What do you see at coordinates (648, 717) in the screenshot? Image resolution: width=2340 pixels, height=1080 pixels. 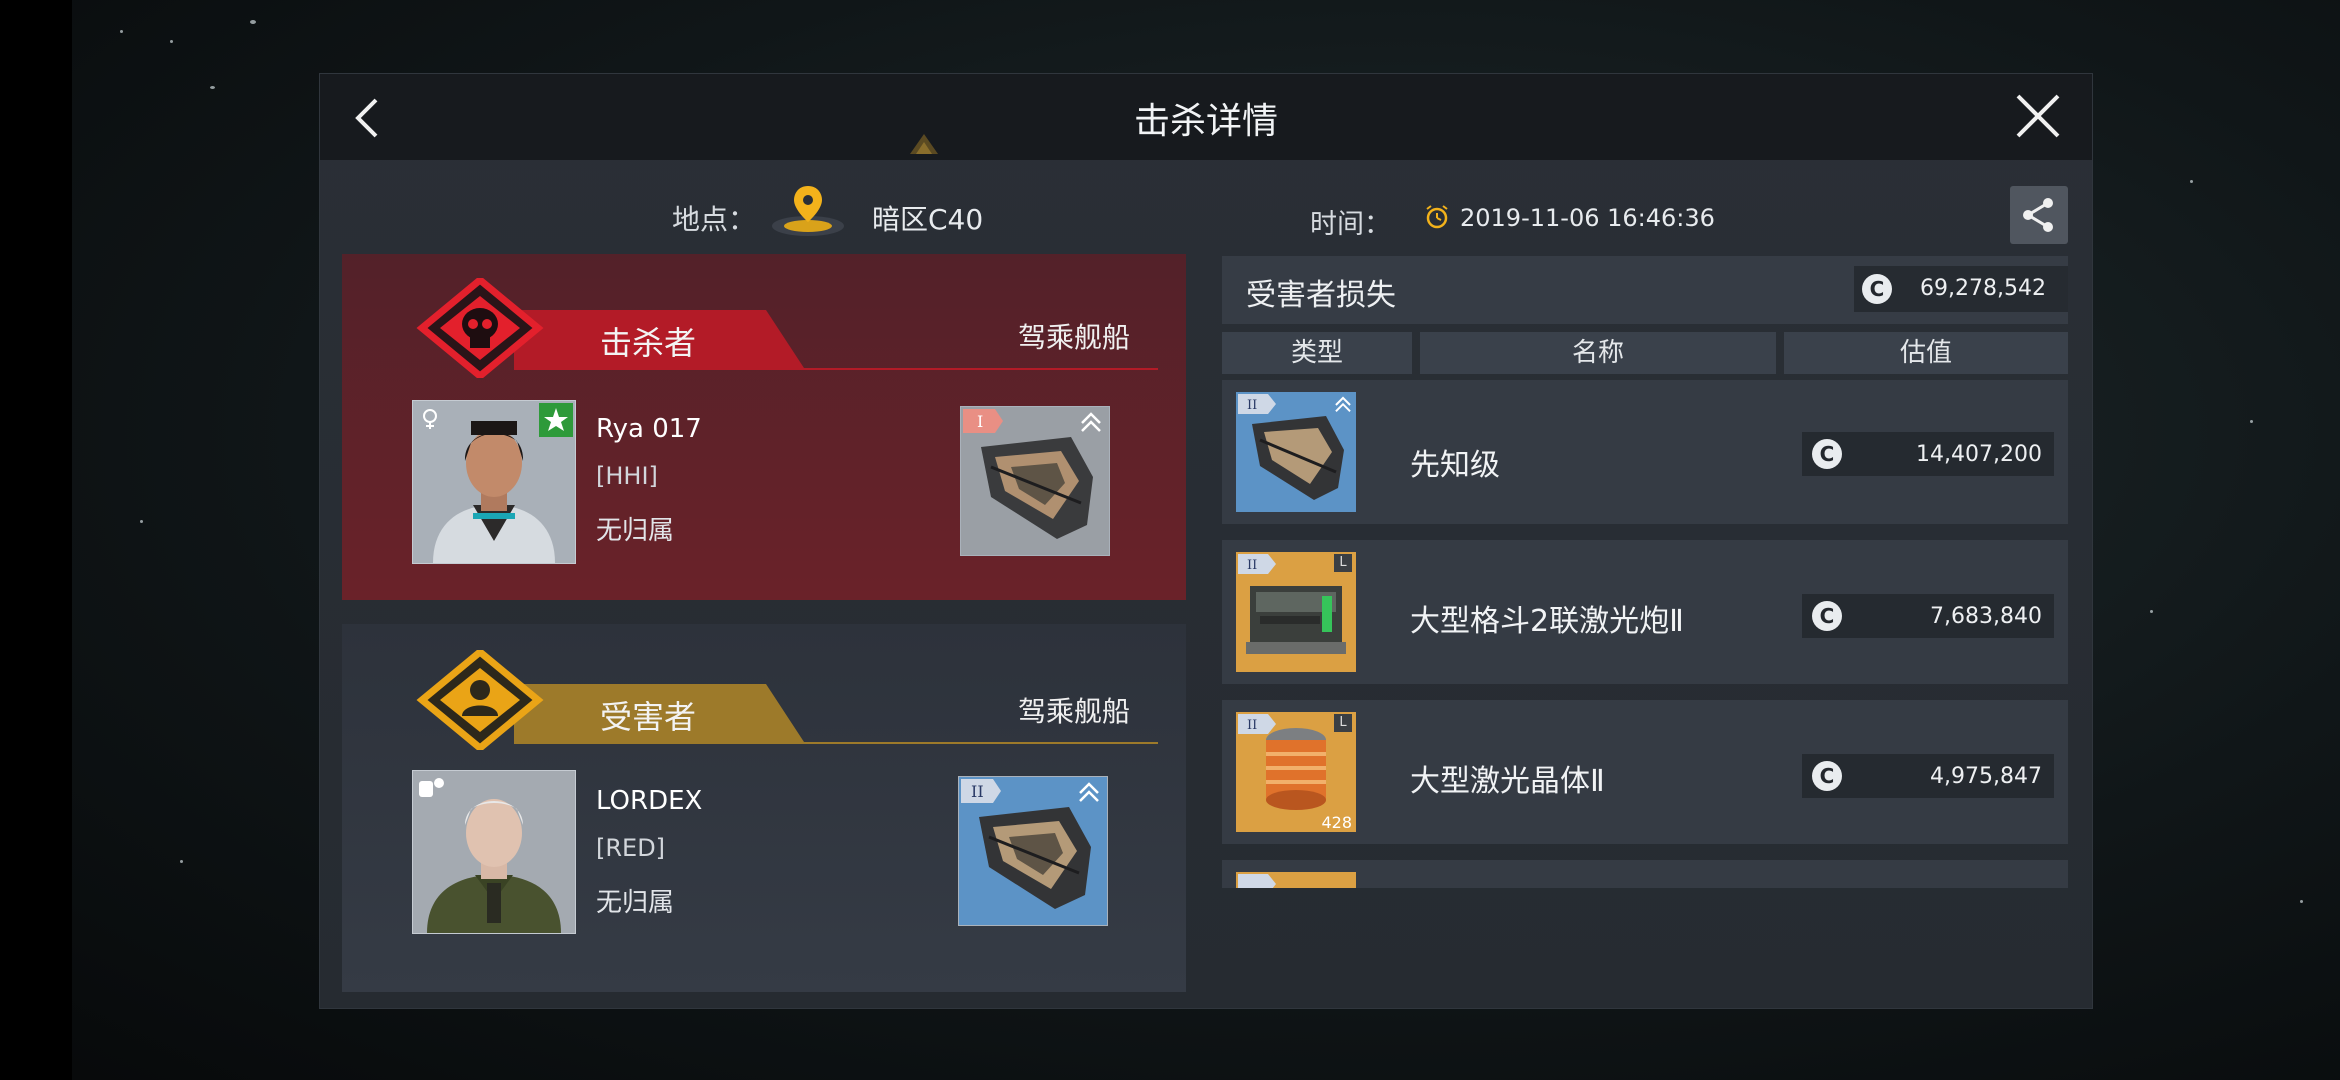 I see `victim-section-label: 受害者` at bounding box center [648, 717].